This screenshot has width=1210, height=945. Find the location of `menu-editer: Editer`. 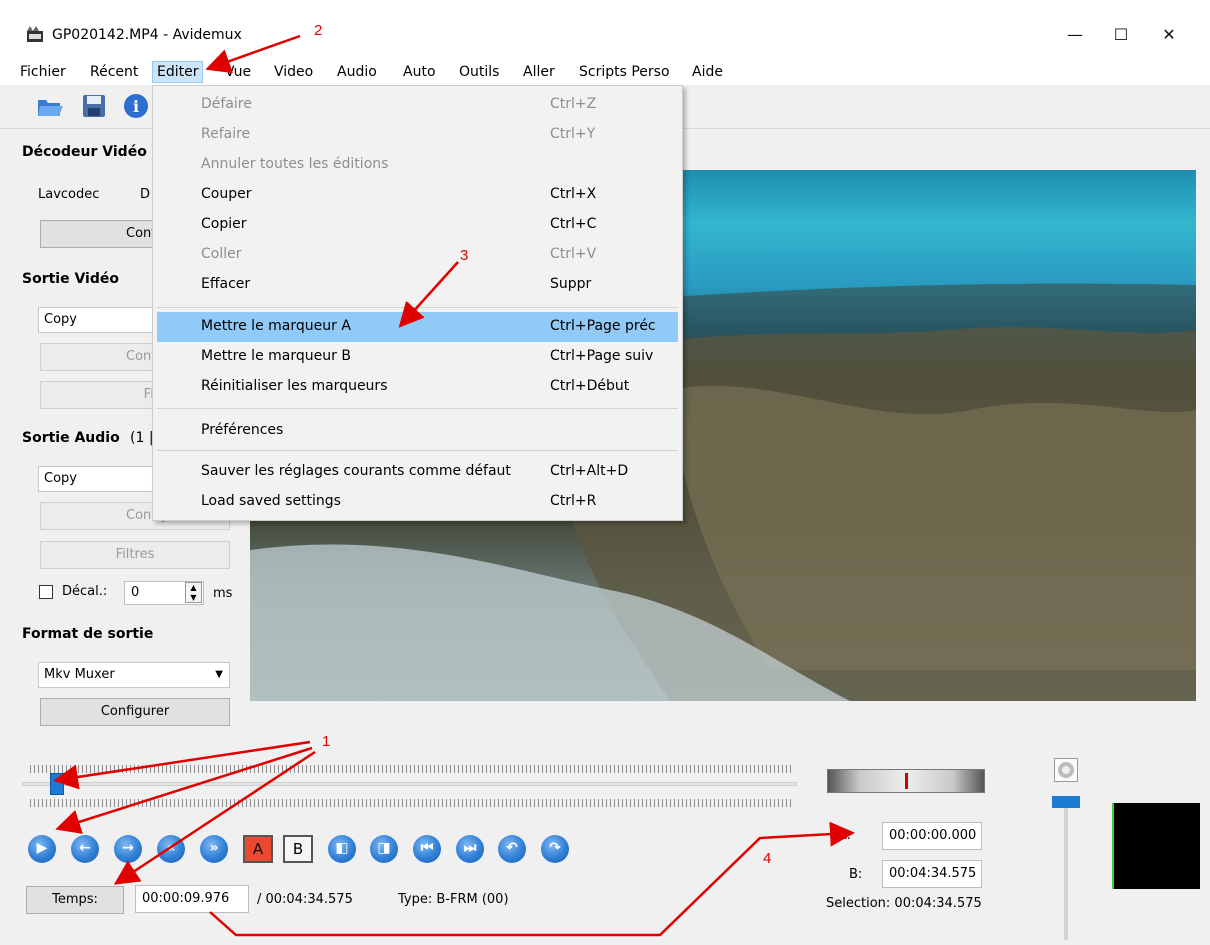

menu-editer: Editer is located at coordinates (178, 72).